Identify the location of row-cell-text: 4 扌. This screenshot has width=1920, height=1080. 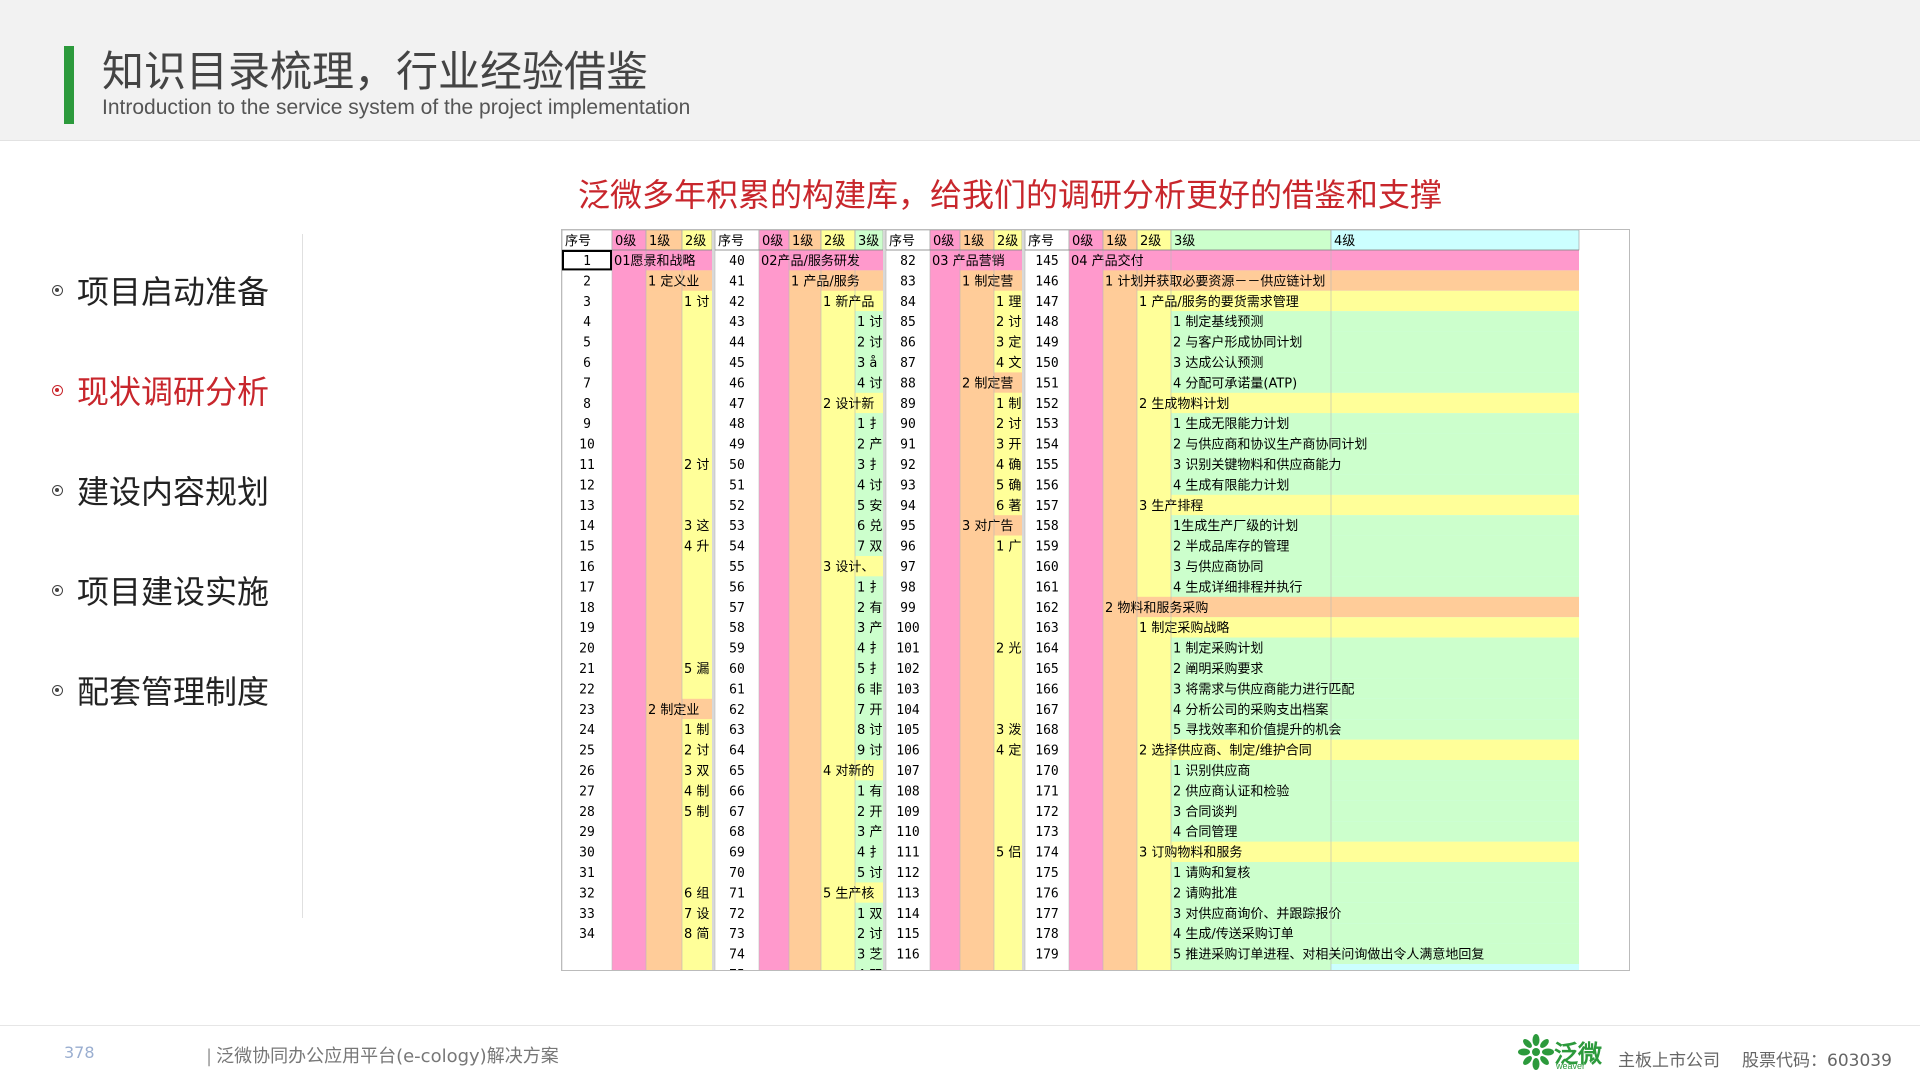
(869, 649).